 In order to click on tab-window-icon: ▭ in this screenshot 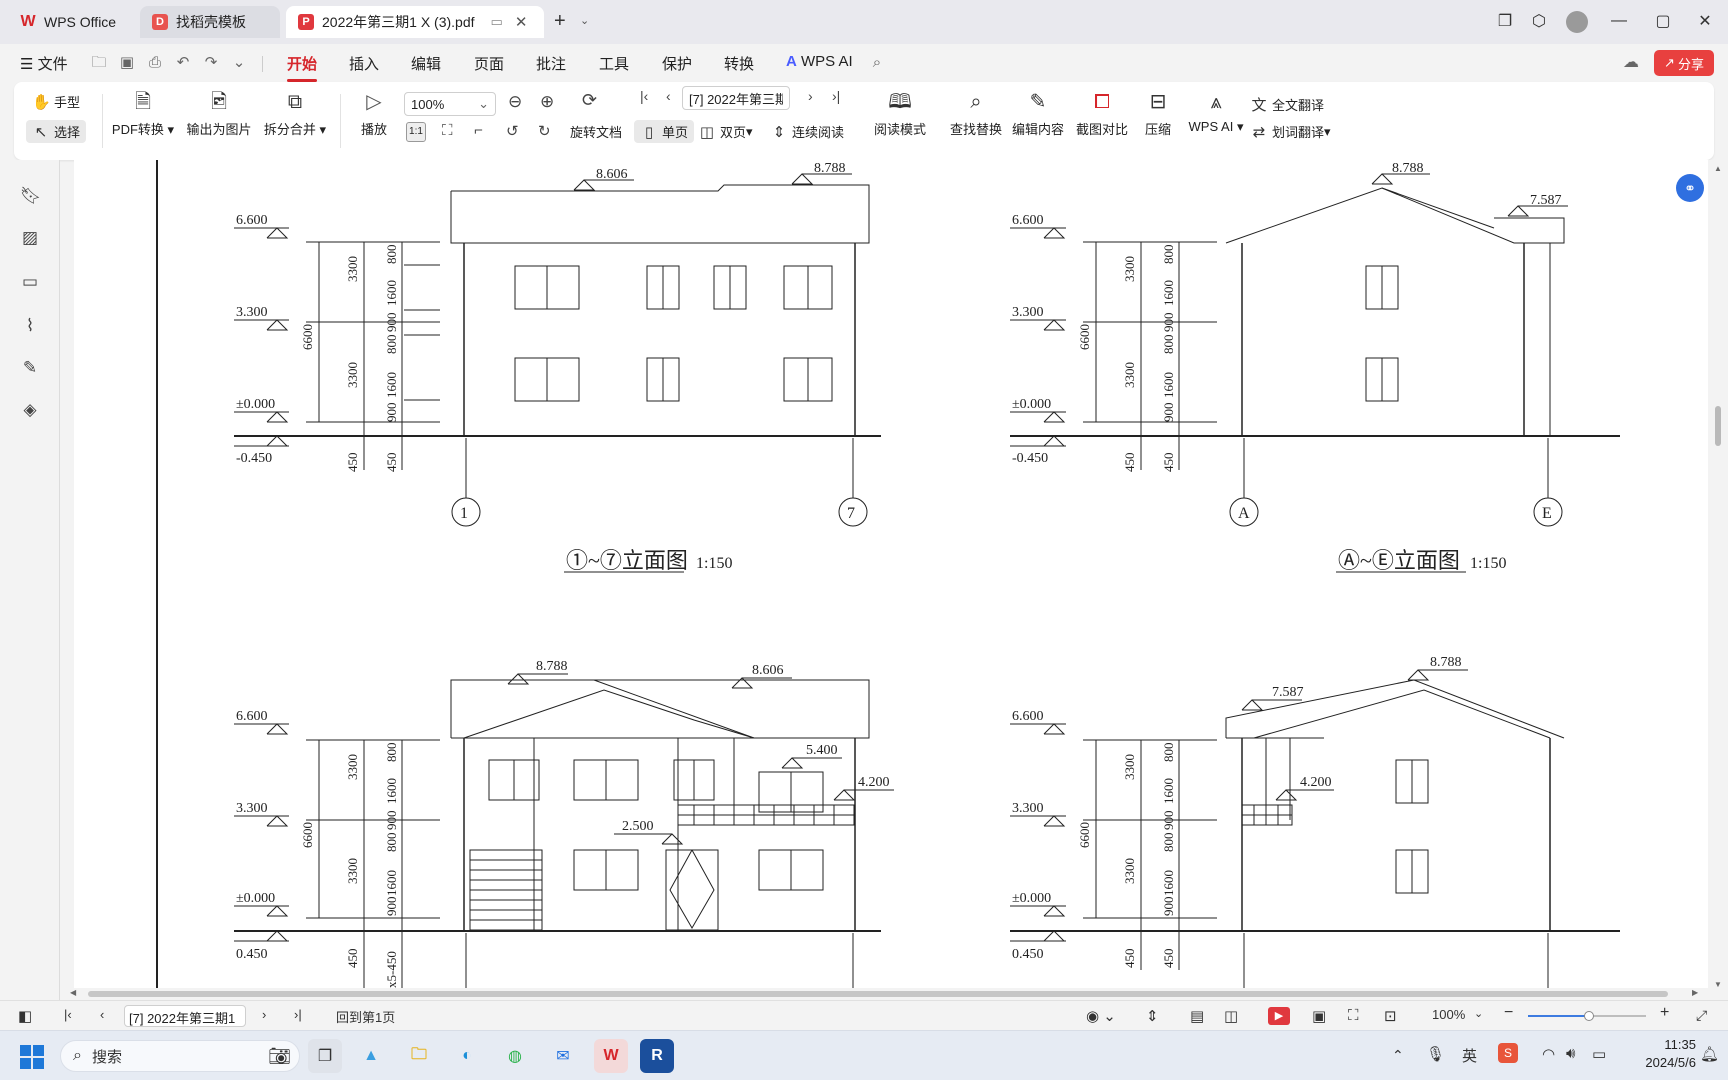, I will do `click(497, 22)`.